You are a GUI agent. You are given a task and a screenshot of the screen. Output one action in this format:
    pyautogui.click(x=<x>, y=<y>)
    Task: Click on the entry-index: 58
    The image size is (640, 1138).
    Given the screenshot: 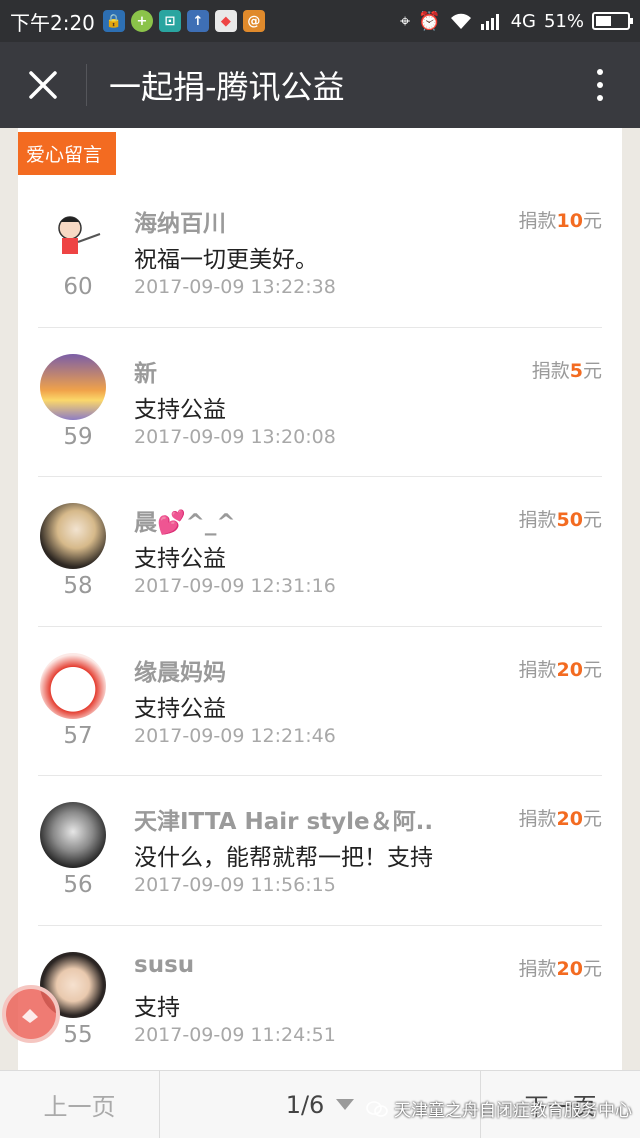 What is the action you would take?
    pyautogui.click(x=78, y=586)
    